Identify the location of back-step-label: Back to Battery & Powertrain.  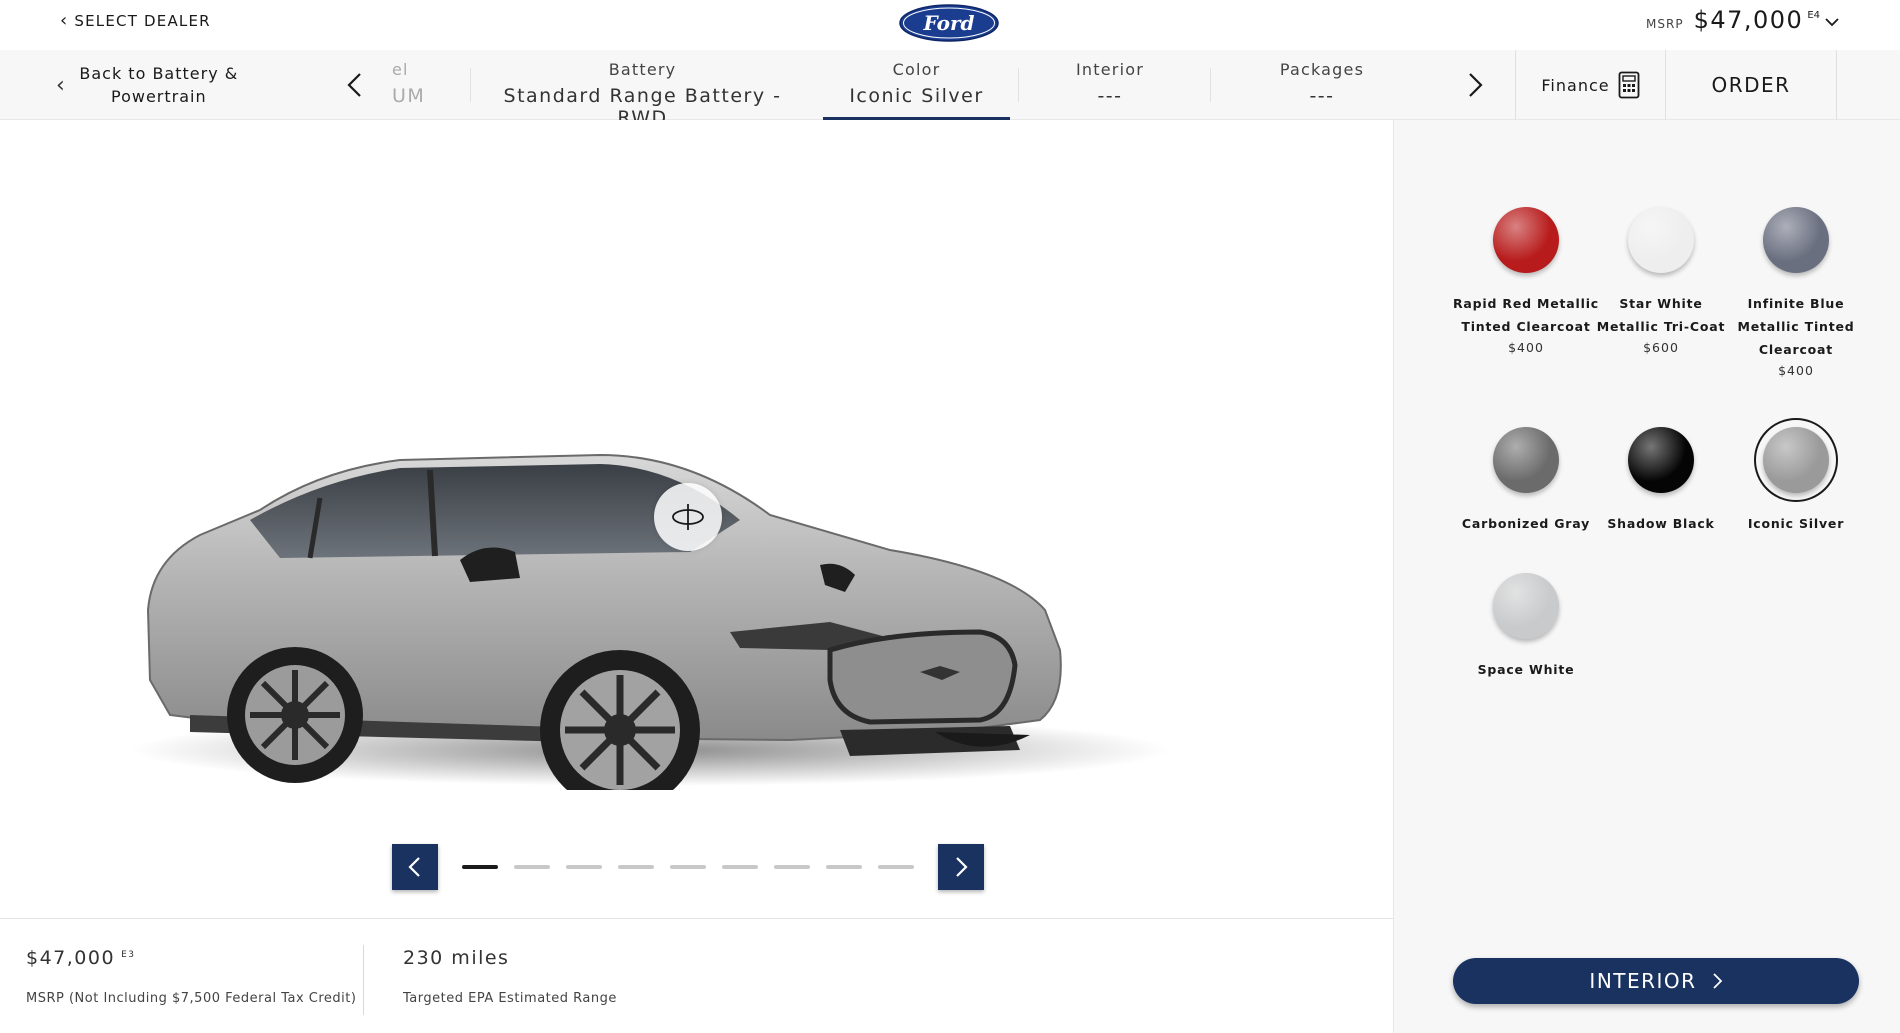
(159, 85).